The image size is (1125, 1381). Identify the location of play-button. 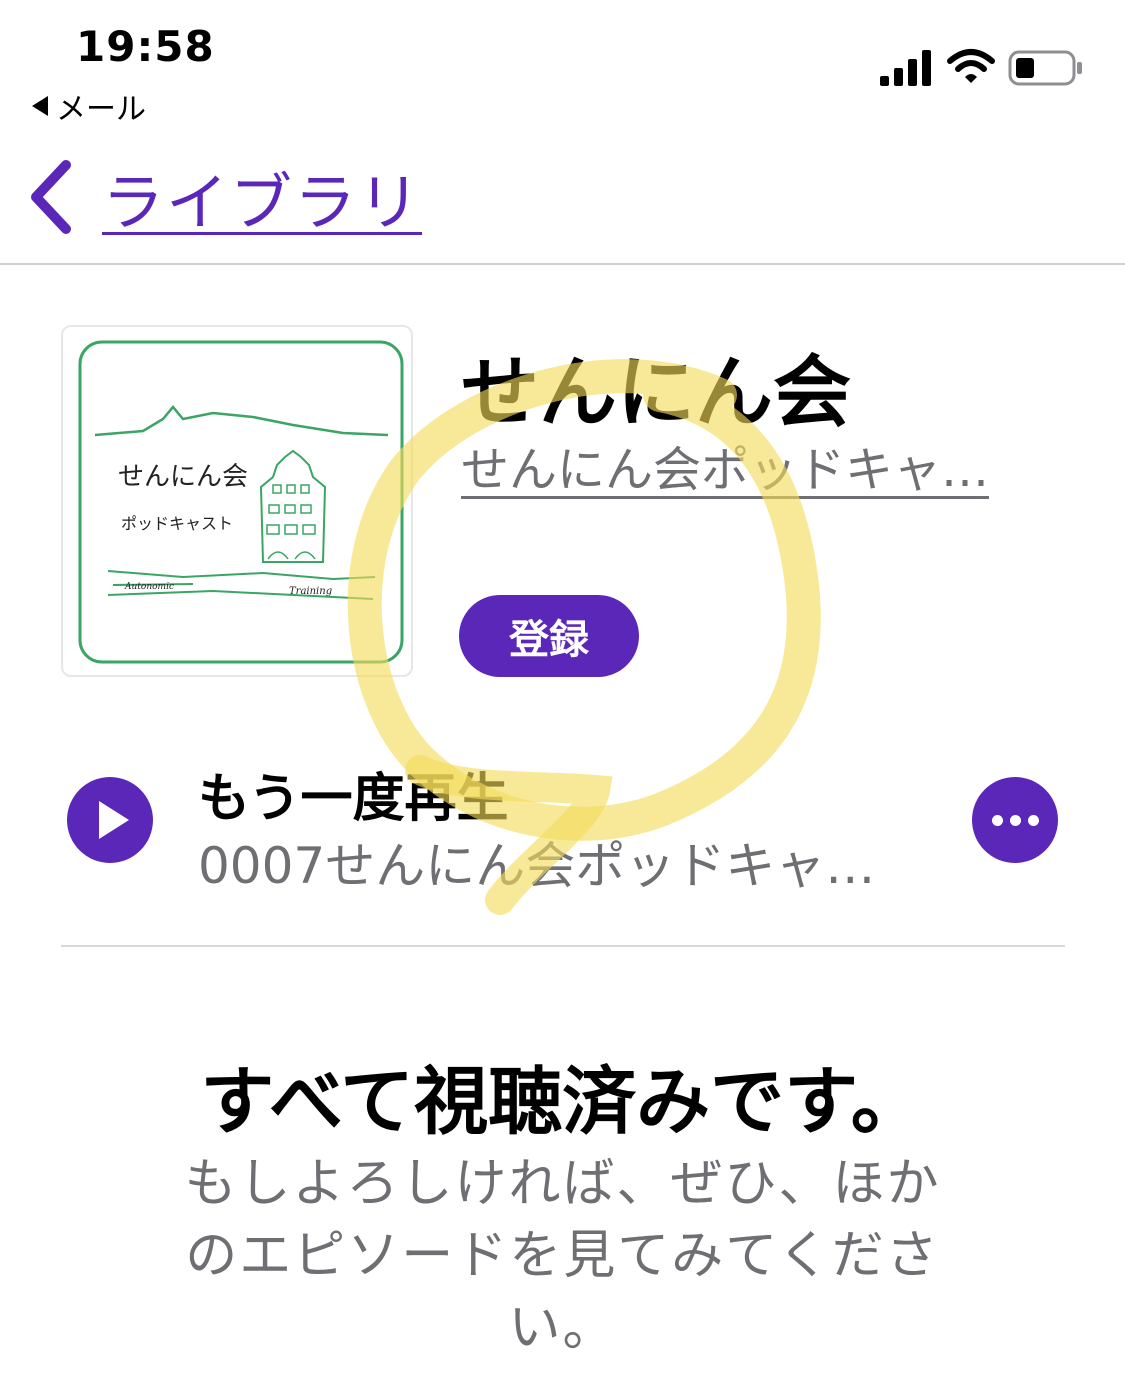
(110, 820).